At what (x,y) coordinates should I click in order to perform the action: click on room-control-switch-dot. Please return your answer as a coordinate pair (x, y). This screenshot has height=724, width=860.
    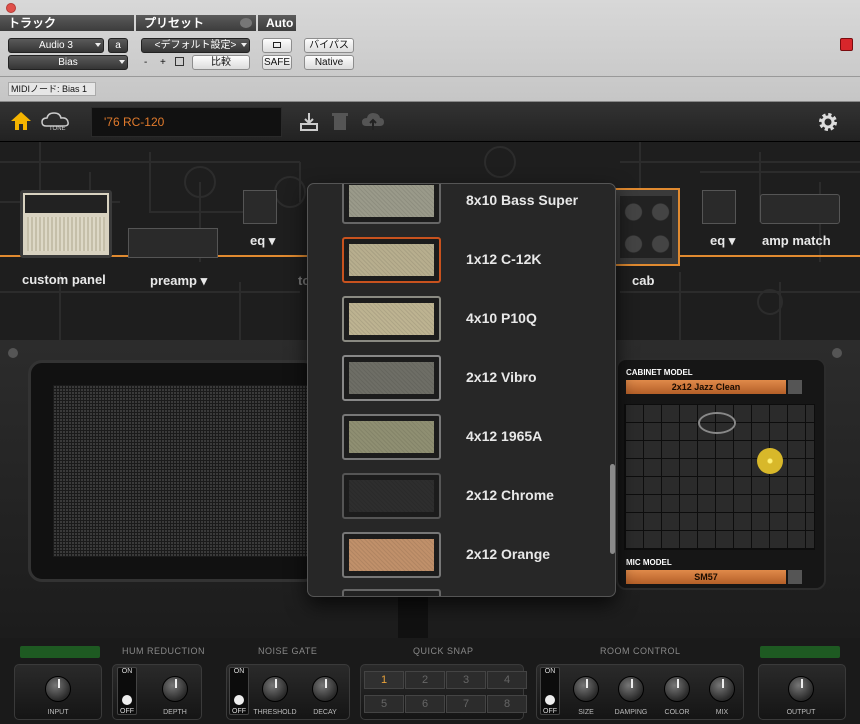
    Looking at the image, I should click on (550, 700).